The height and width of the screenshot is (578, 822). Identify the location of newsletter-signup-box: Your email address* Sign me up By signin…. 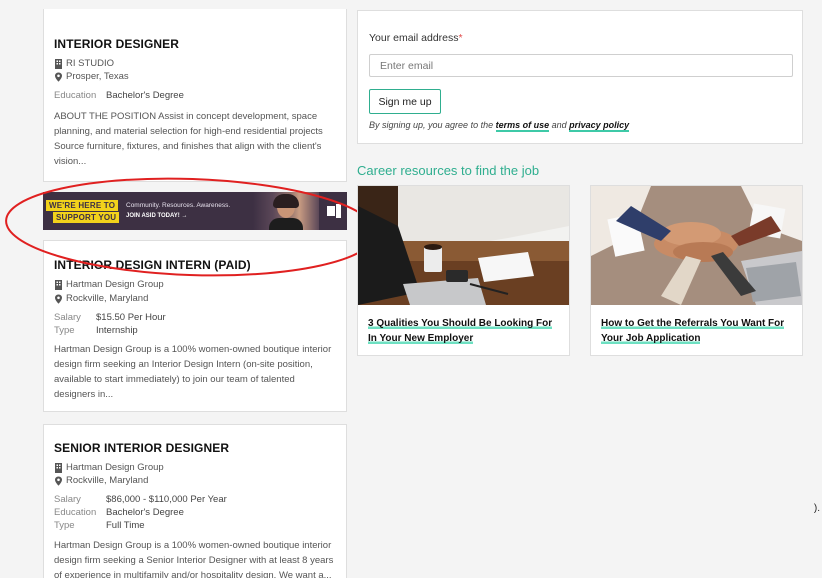
(580, 77).